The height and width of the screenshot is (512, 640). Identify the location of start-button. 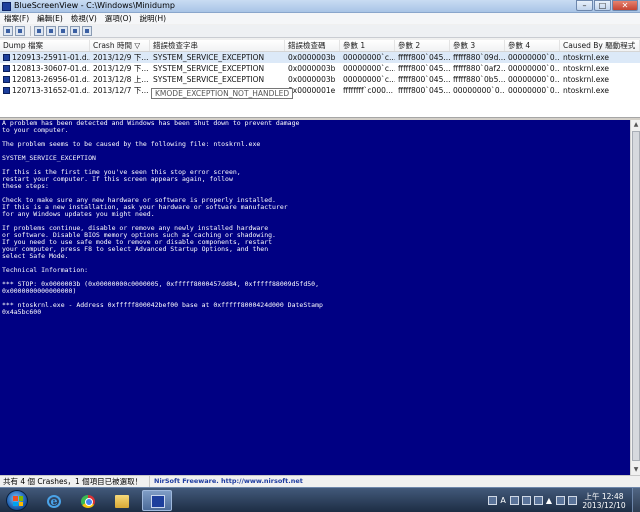
(17, 500).